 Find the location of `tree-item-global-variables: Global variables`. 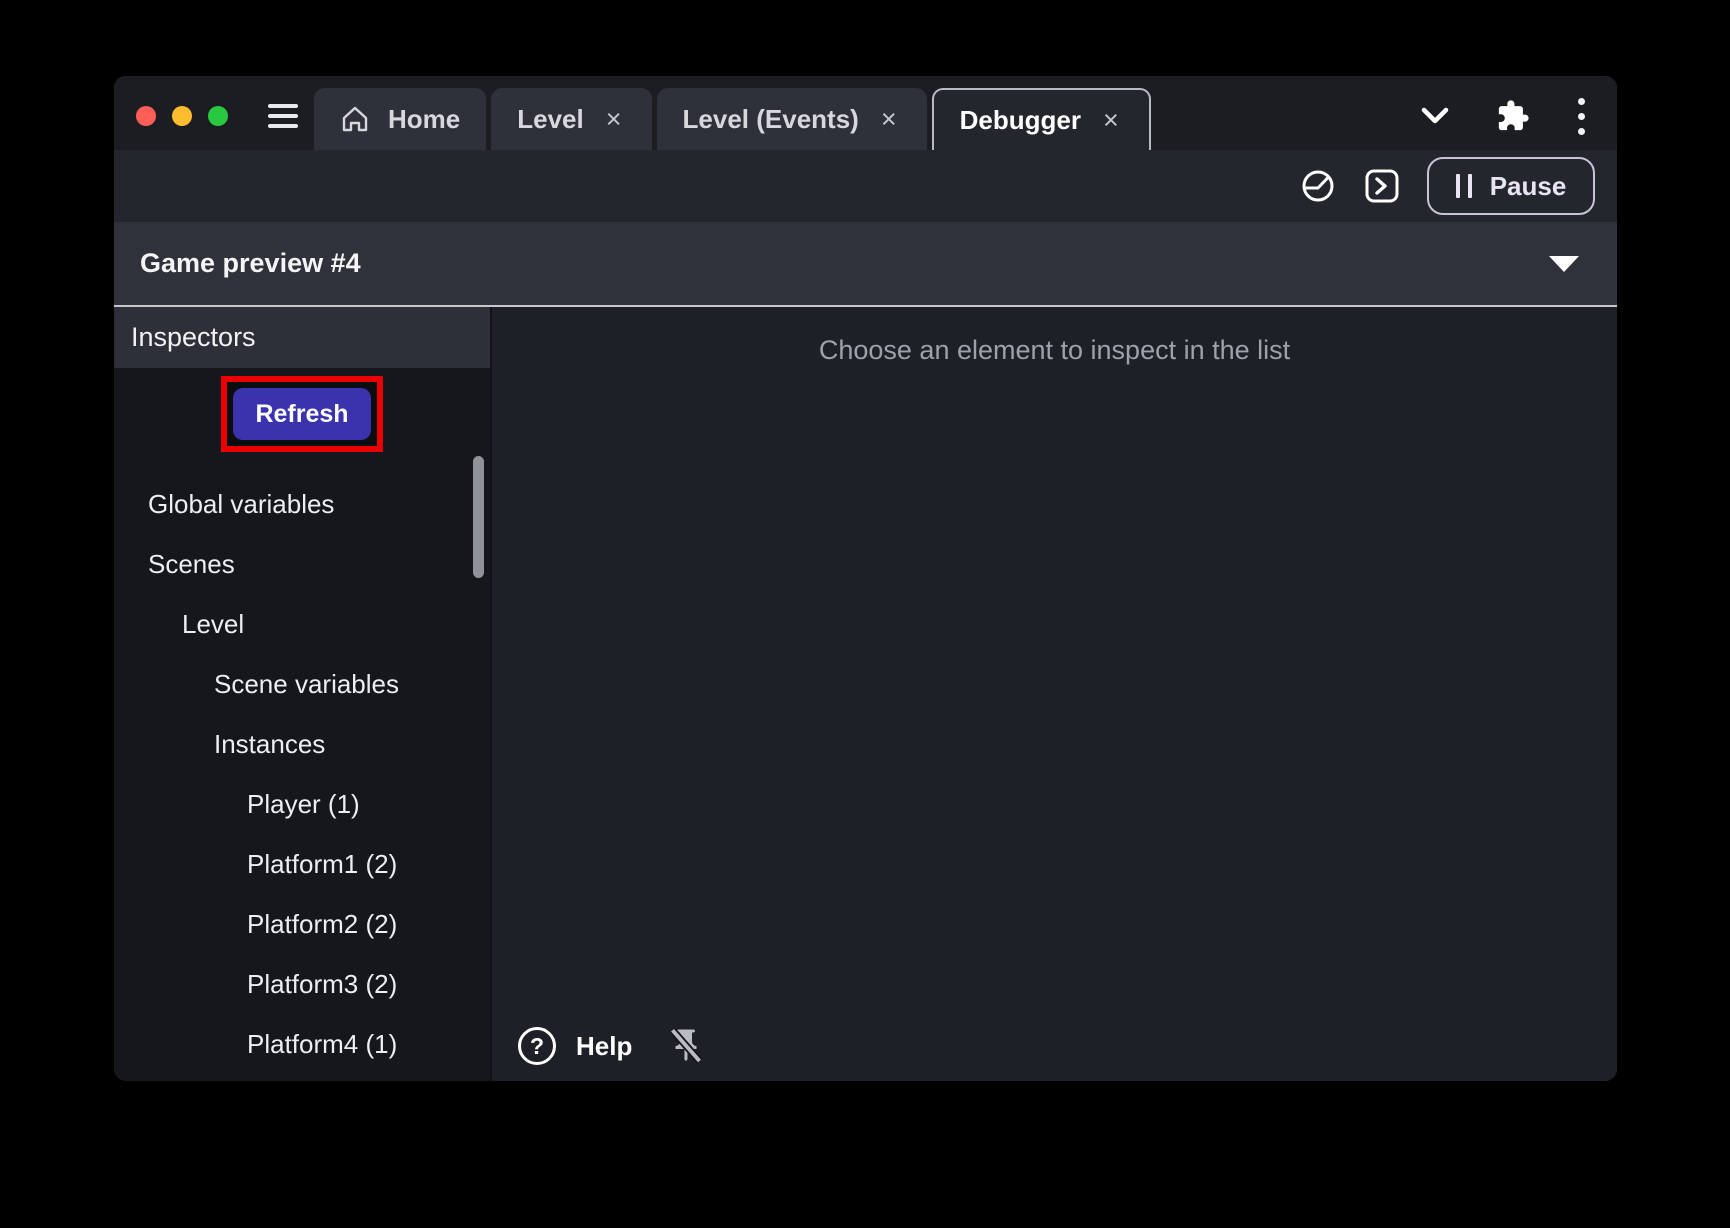

tree-item-global-variables: Global variables is located at coordinates (302, 504).